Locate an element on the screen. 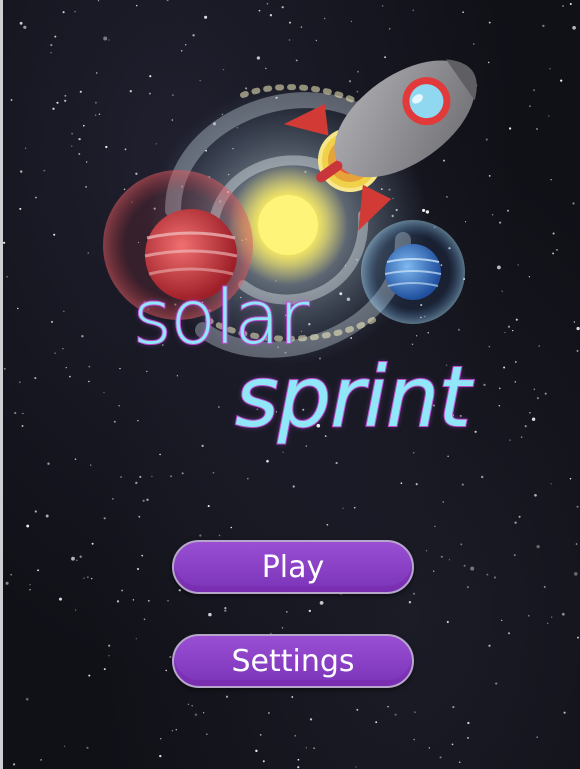 This screenshot has height=769, width=580. game-title-sprint: sprint is located at coordinates (353, 397).